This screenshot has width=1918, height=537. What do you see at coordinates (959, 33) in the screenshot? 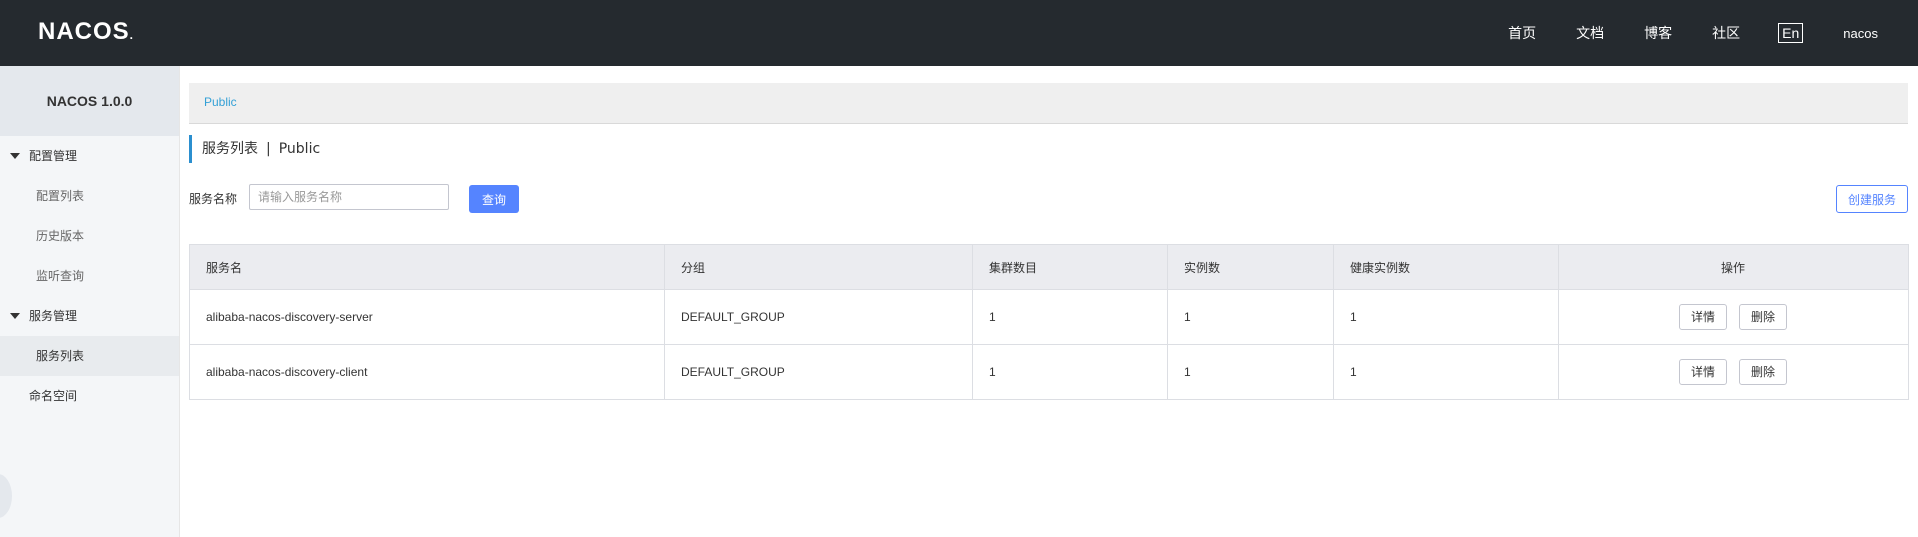
I see `top-navbar: NACOS. 首页 文档 博客 社区 En nacos` at bounding box center [959, 33].